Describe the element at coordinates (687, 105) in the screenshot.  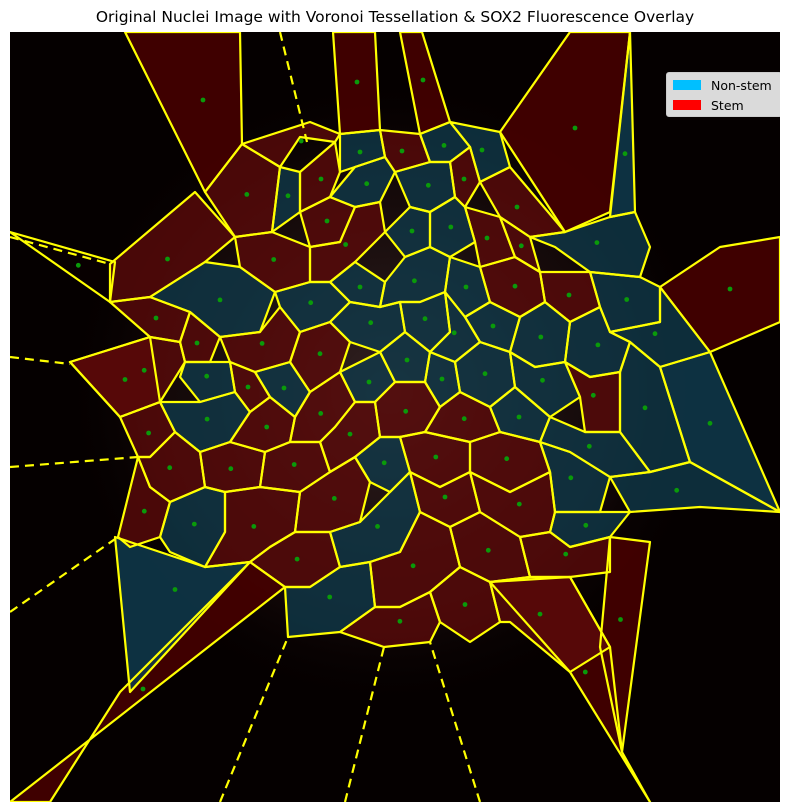
I see `legend-swatch-stem` at that location.